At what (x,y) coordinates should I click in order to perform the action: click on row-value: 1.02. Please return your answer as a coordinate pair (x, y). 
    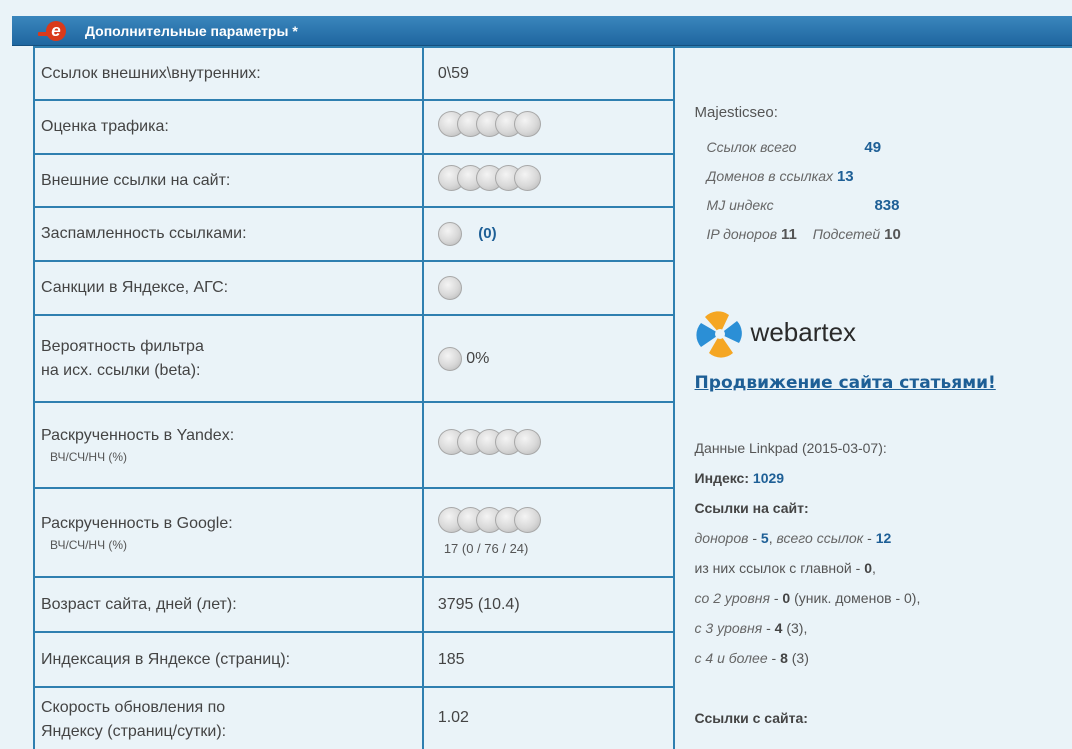
    Looking at the image, I should click on (548, 717).